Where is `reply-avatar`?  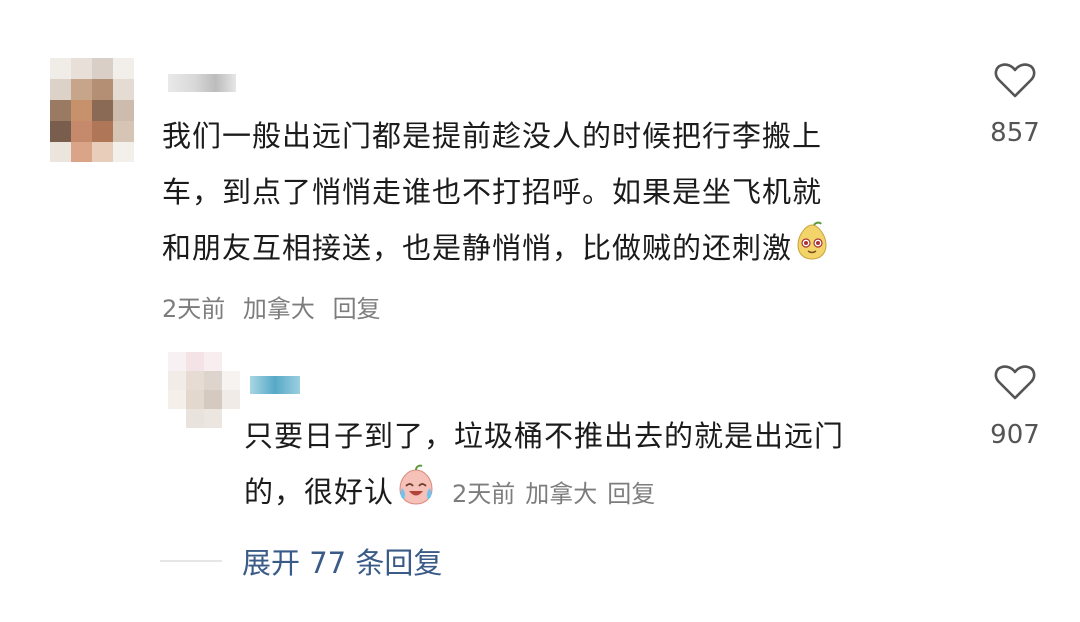
reply-avatar is located at coordinates (204, 390).